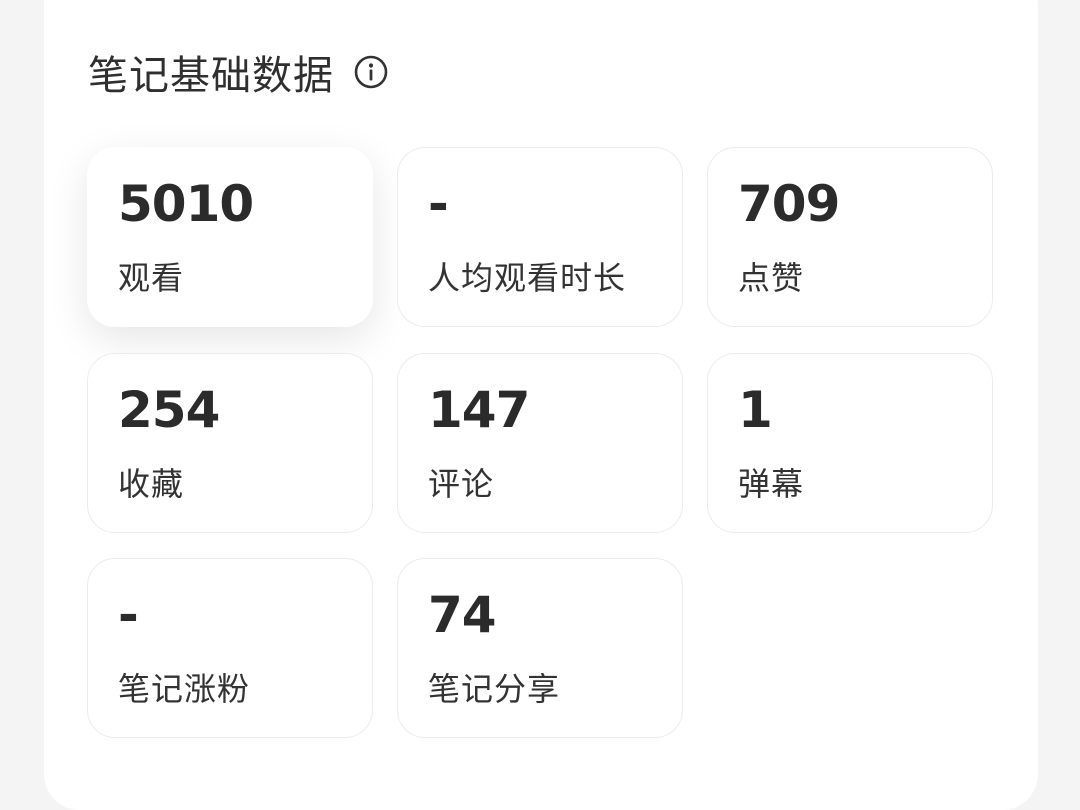 The image size is (1080, 810). What do you see at coordinates (789, 204) in the screenshot?
I see `metric-value: 709` at bounding box center [789, 204].